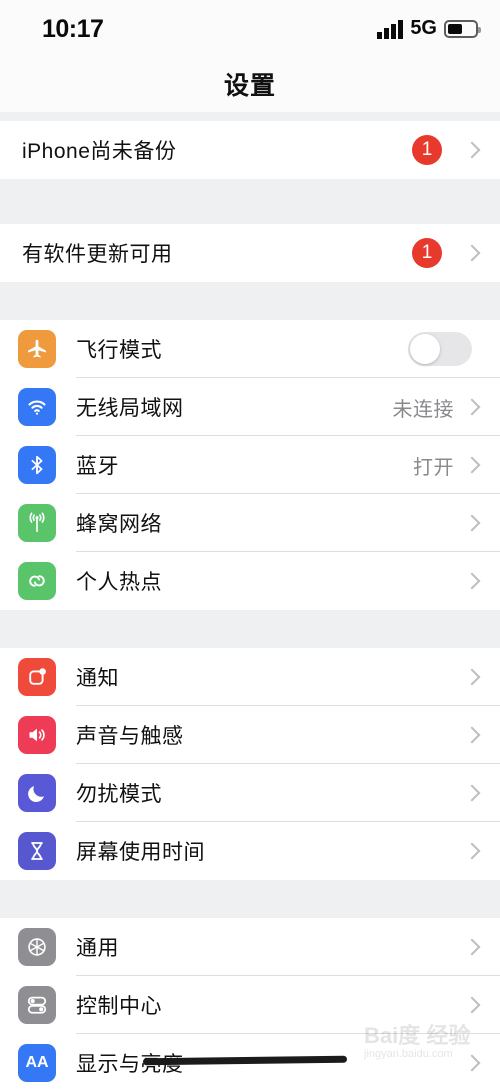  What do you see at coordinates (119, 524) in the screenshot?
I see `row-cellular-label: 蜂窝网络` at bounding box center [119, 524].